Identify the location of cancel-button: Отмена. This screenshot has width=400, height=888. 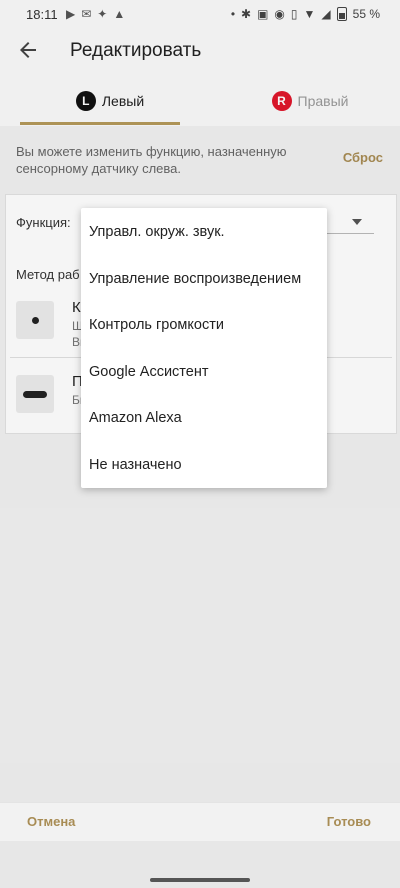
(51, 821).